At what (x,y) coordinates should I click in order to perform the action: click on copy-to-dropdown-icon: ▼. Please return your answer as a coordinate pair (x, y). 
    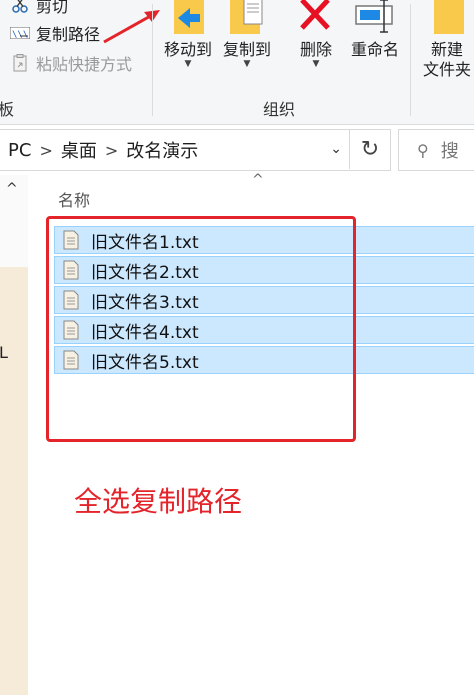
    Looking at the image, I should click on (247, 64).